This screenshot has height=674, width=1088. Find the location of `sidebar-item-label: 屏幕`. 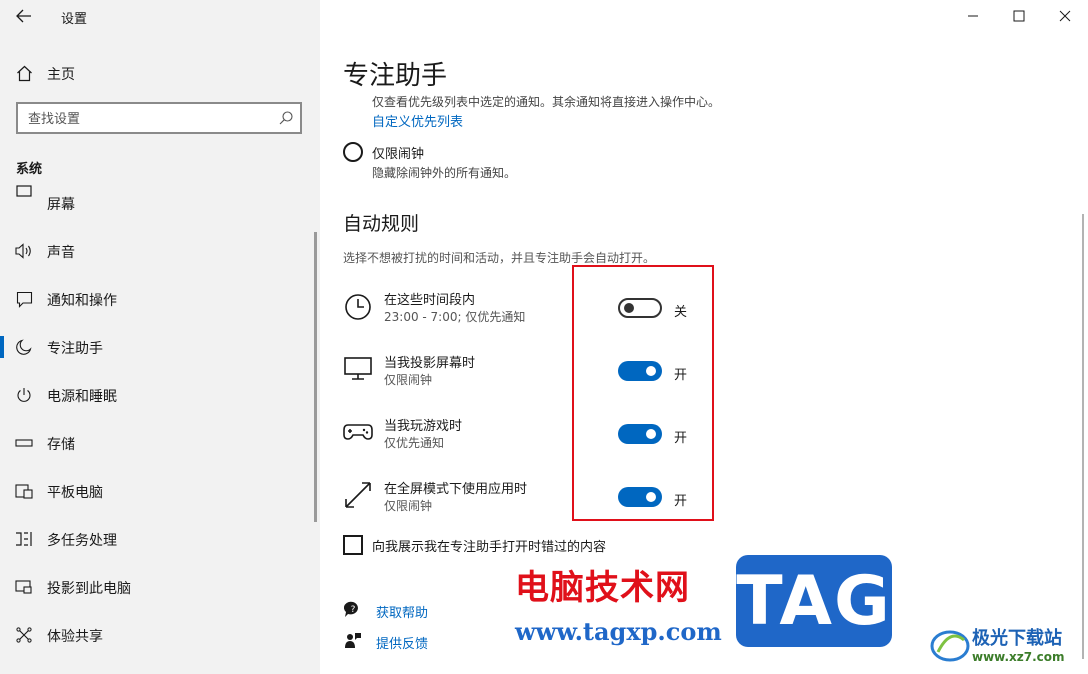

sidebar-item-label: 屏幕 is located at coordinates (61, 203).